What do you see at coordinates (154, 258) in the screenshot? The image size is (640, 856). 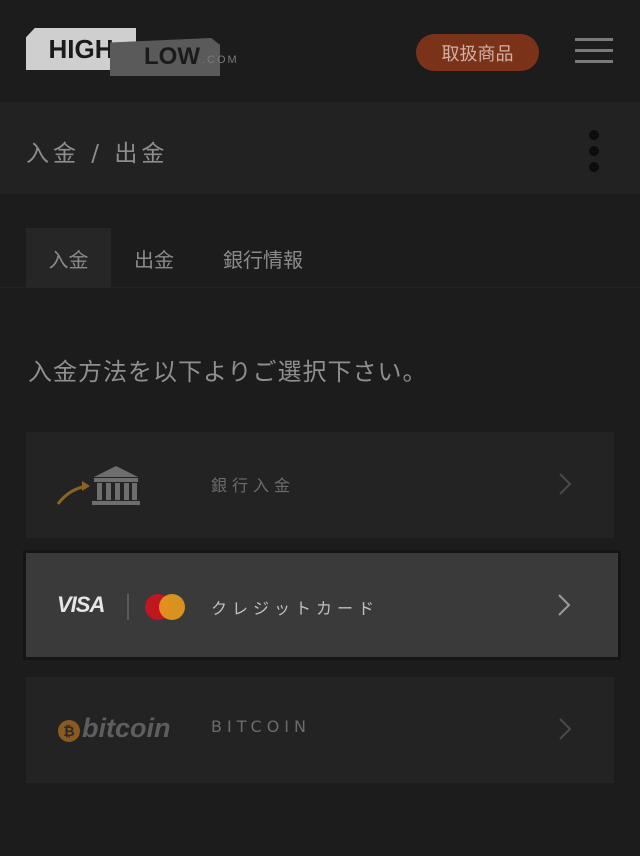 I see `tab-withdraw: 出金` at bounding box center [154, 258].